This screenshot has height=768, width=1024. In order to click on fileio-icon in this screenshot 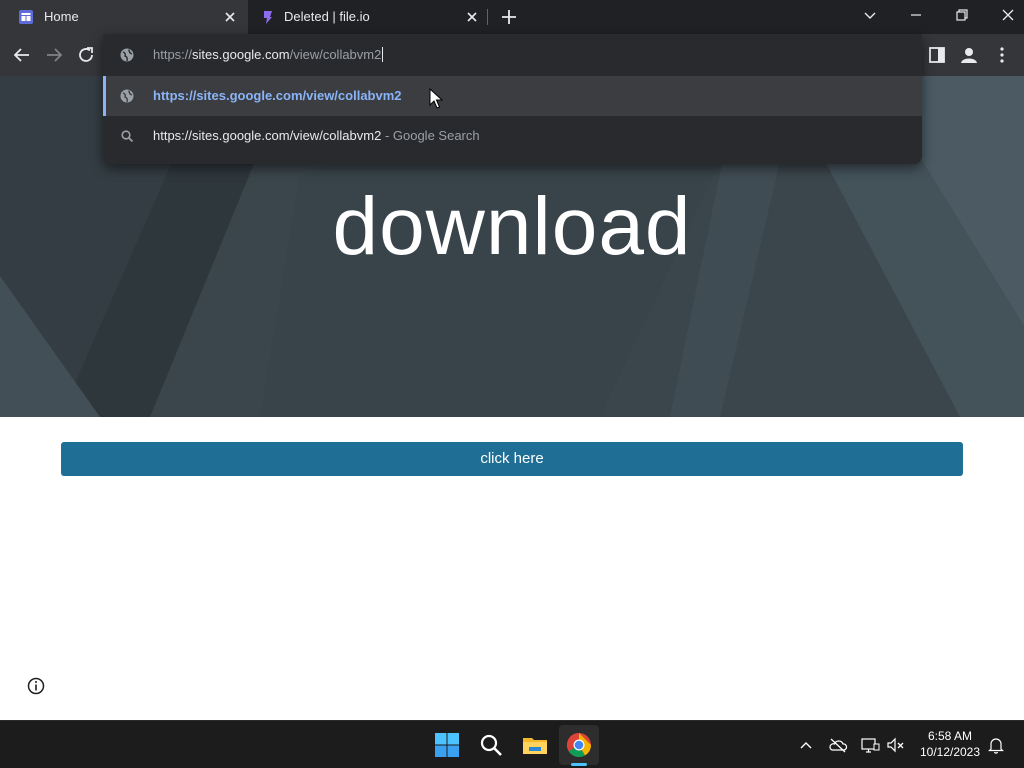, I will do `click(268, 17)`.